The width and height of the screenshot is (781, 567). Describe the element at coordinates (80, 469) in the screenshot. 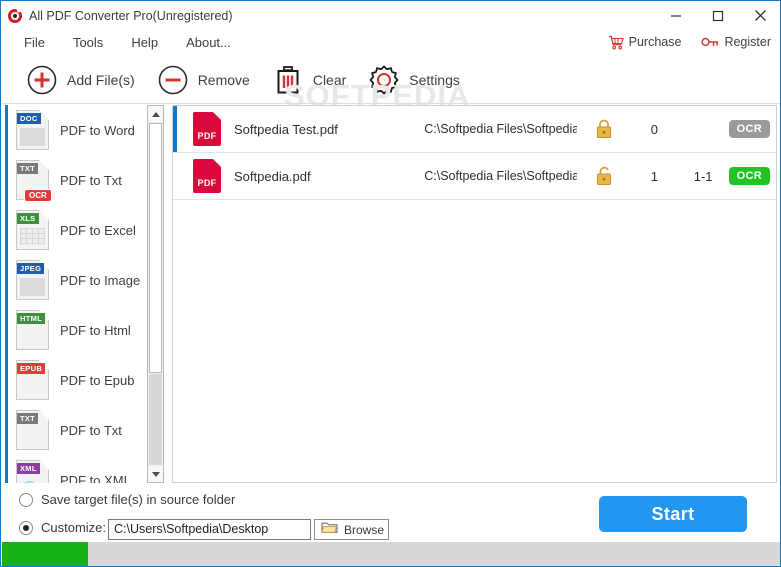

I see `sidebar-item-pdf-to-xml: XML PDF to XML` at that location.